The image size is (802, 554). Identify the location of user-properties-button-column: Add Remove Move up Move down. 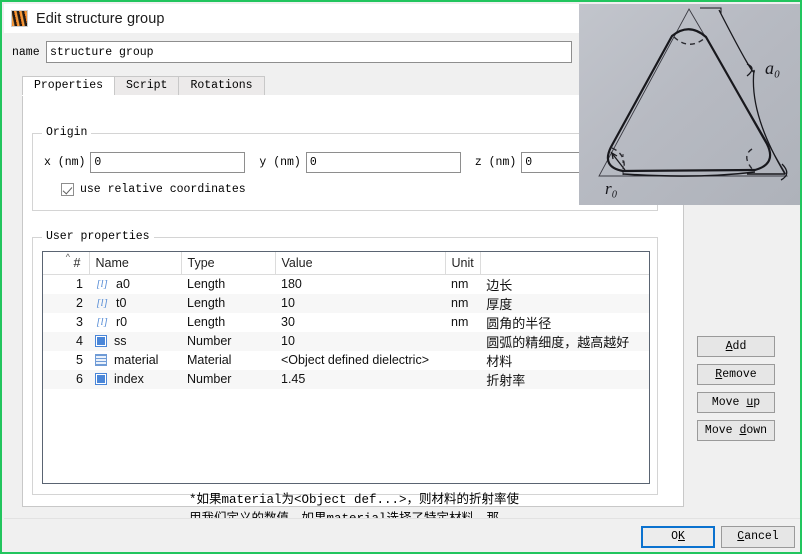
(736, 392).